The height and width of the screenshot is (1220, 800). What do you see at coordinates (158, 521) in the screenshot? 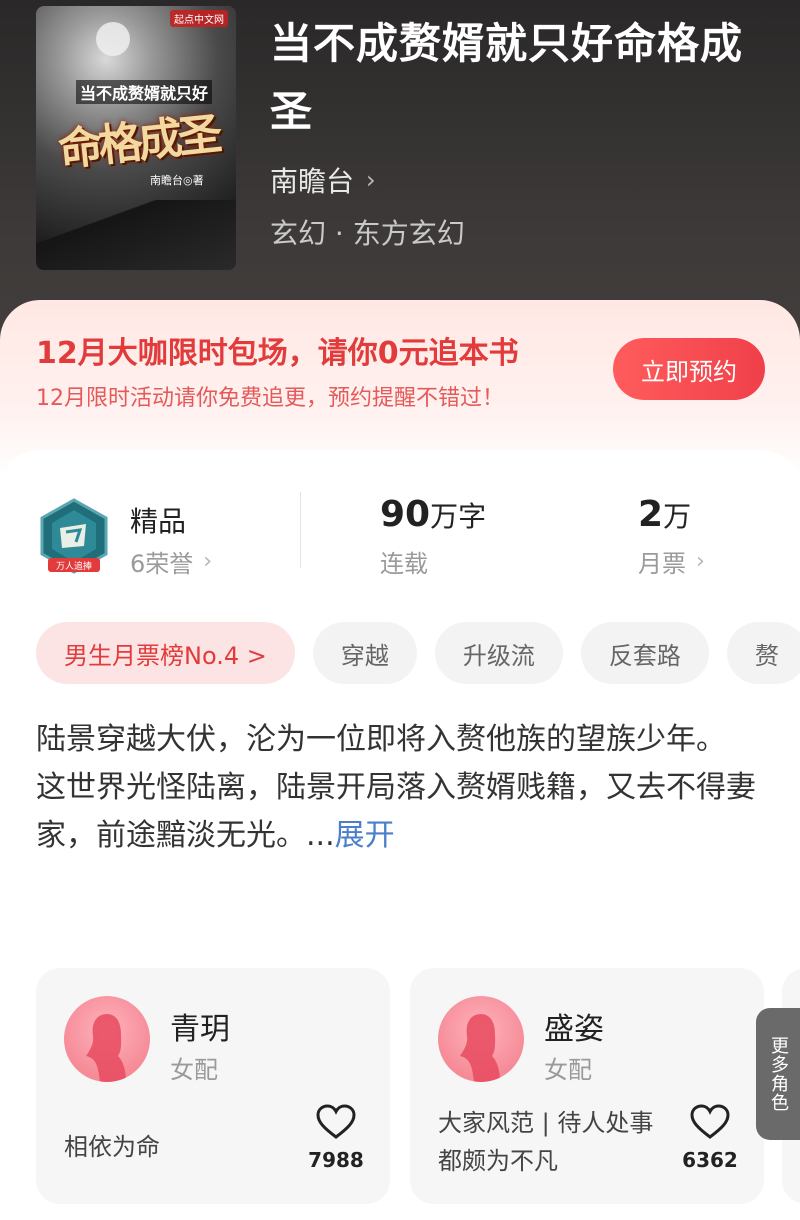
I see `quality-label: 精品` at bounding box center [158, 521].